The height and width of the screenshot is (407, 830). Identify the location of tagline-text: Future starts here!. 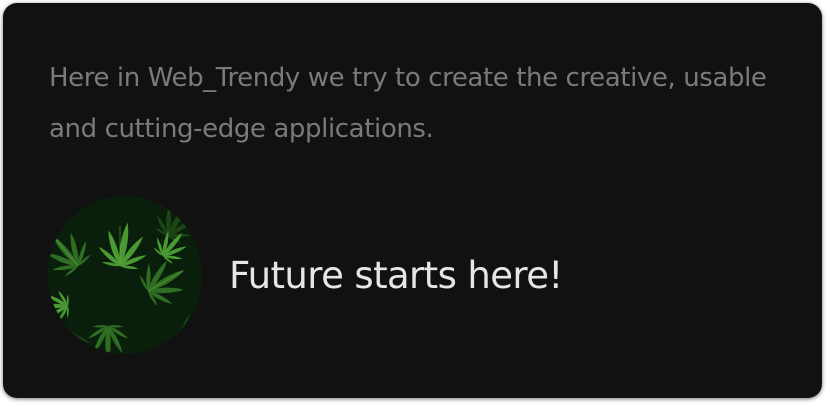
(396, 275).